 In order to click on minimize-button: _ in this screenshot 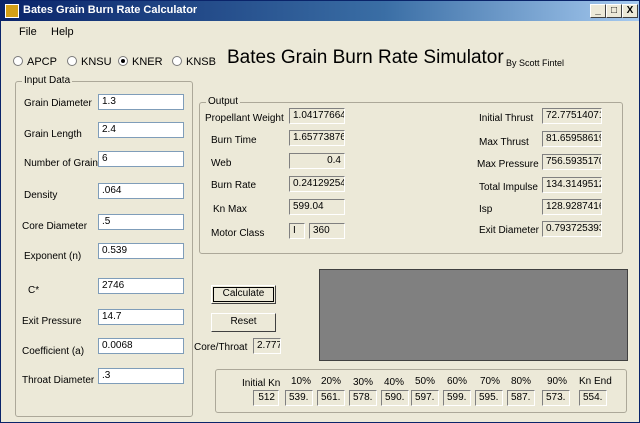, I will do `click(598, 11)`.